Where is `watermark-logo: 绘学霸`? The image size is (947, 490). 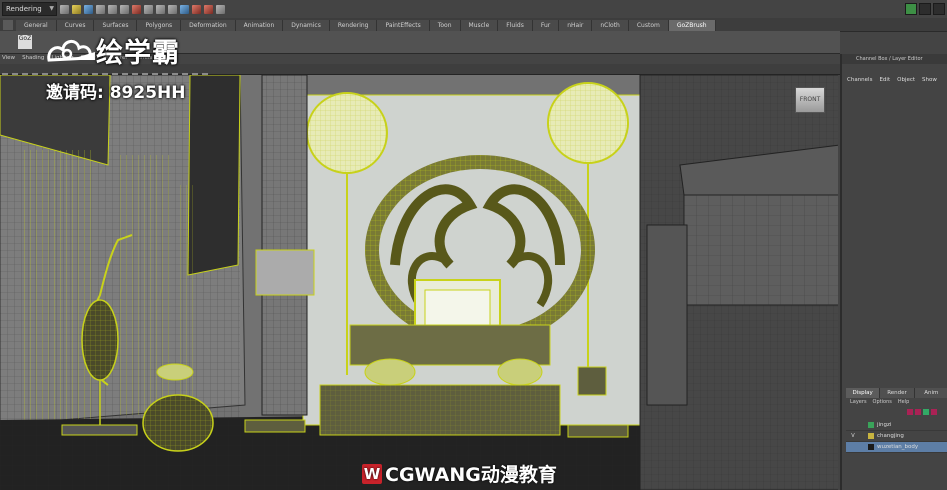
watermark-logo: 绘学霸 is located at coordinates (134, 50).